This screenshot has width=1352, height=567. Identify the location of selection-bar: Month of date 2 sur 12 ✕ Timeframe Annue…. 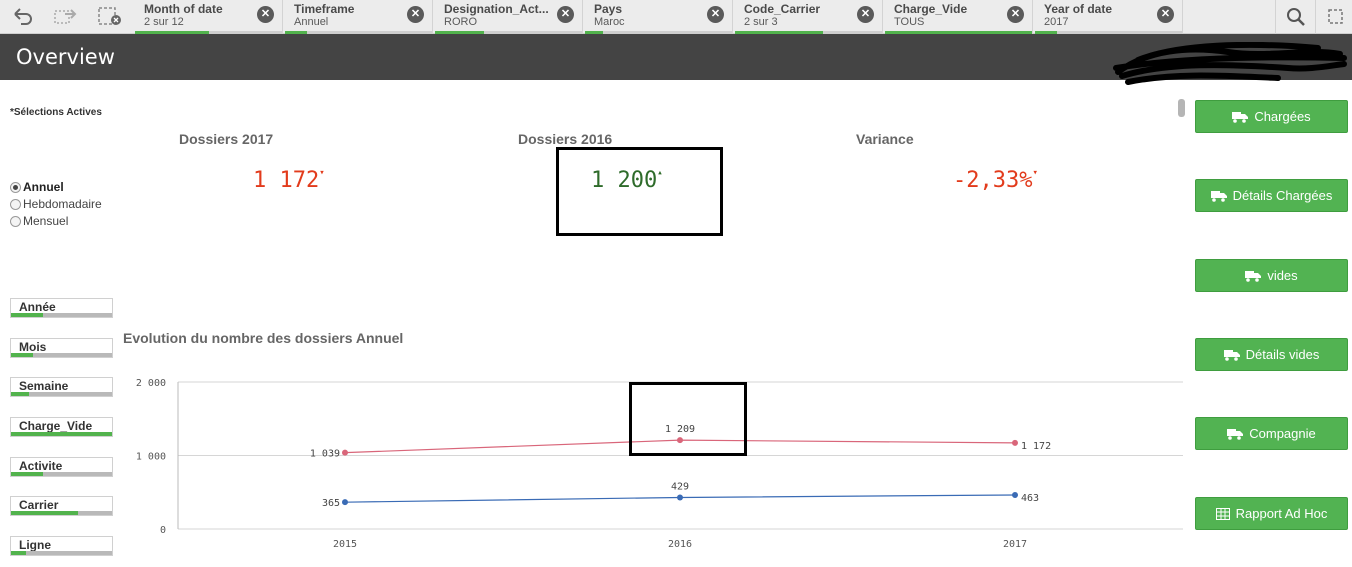
(676, 17).